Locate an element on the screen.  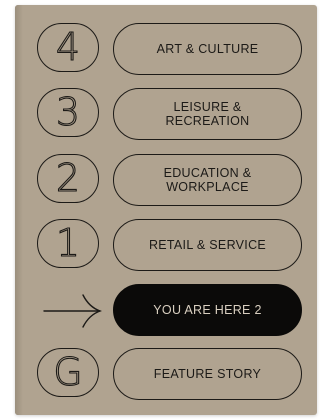
floor-label-1: RETAIL & SERVICE is located at coordinates (207, 245).